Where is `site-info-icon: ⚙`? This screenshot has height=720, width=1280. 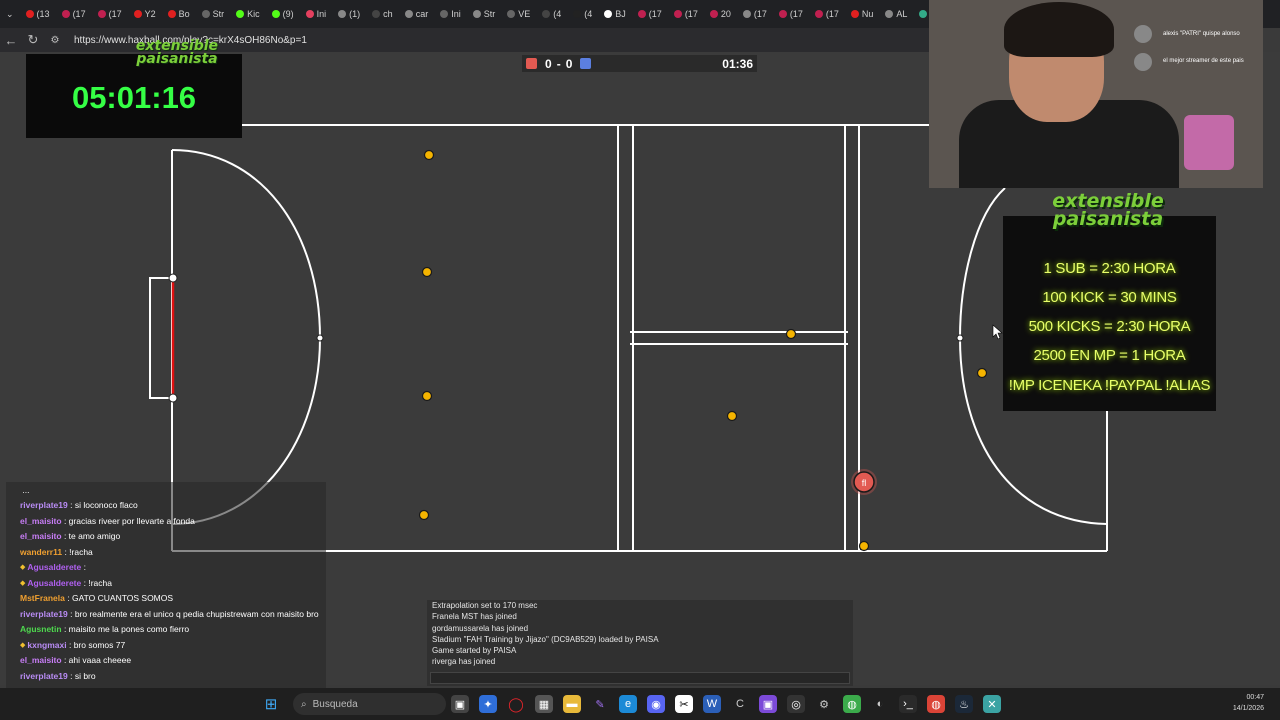 site-info-icon: ⚙ is located at coordinates (55, 40).